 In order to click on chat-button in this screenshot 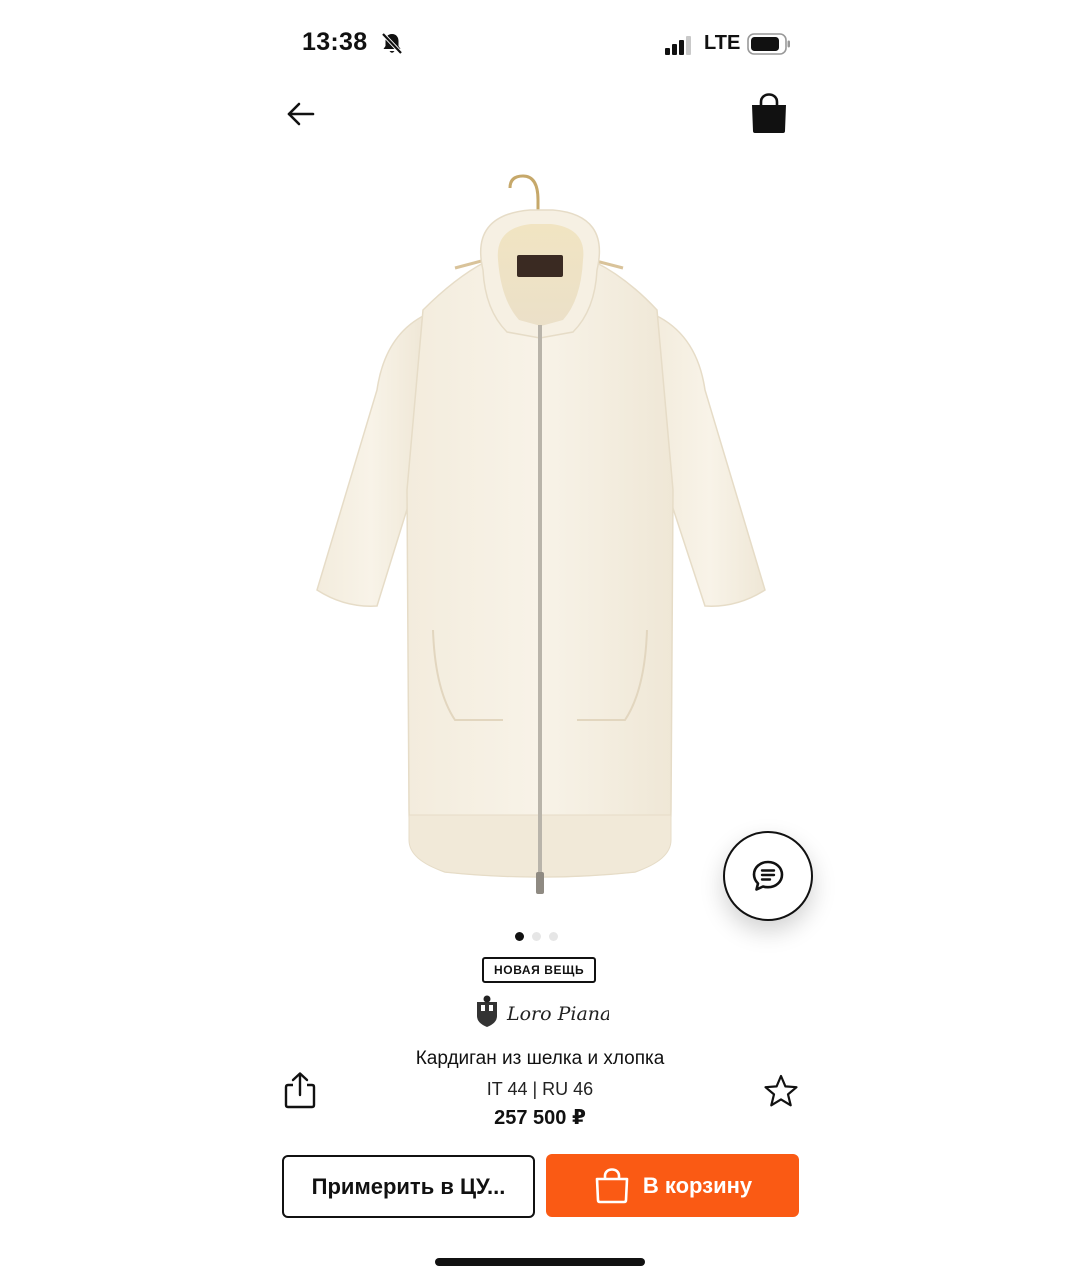, I will do `click(768, 876)`.